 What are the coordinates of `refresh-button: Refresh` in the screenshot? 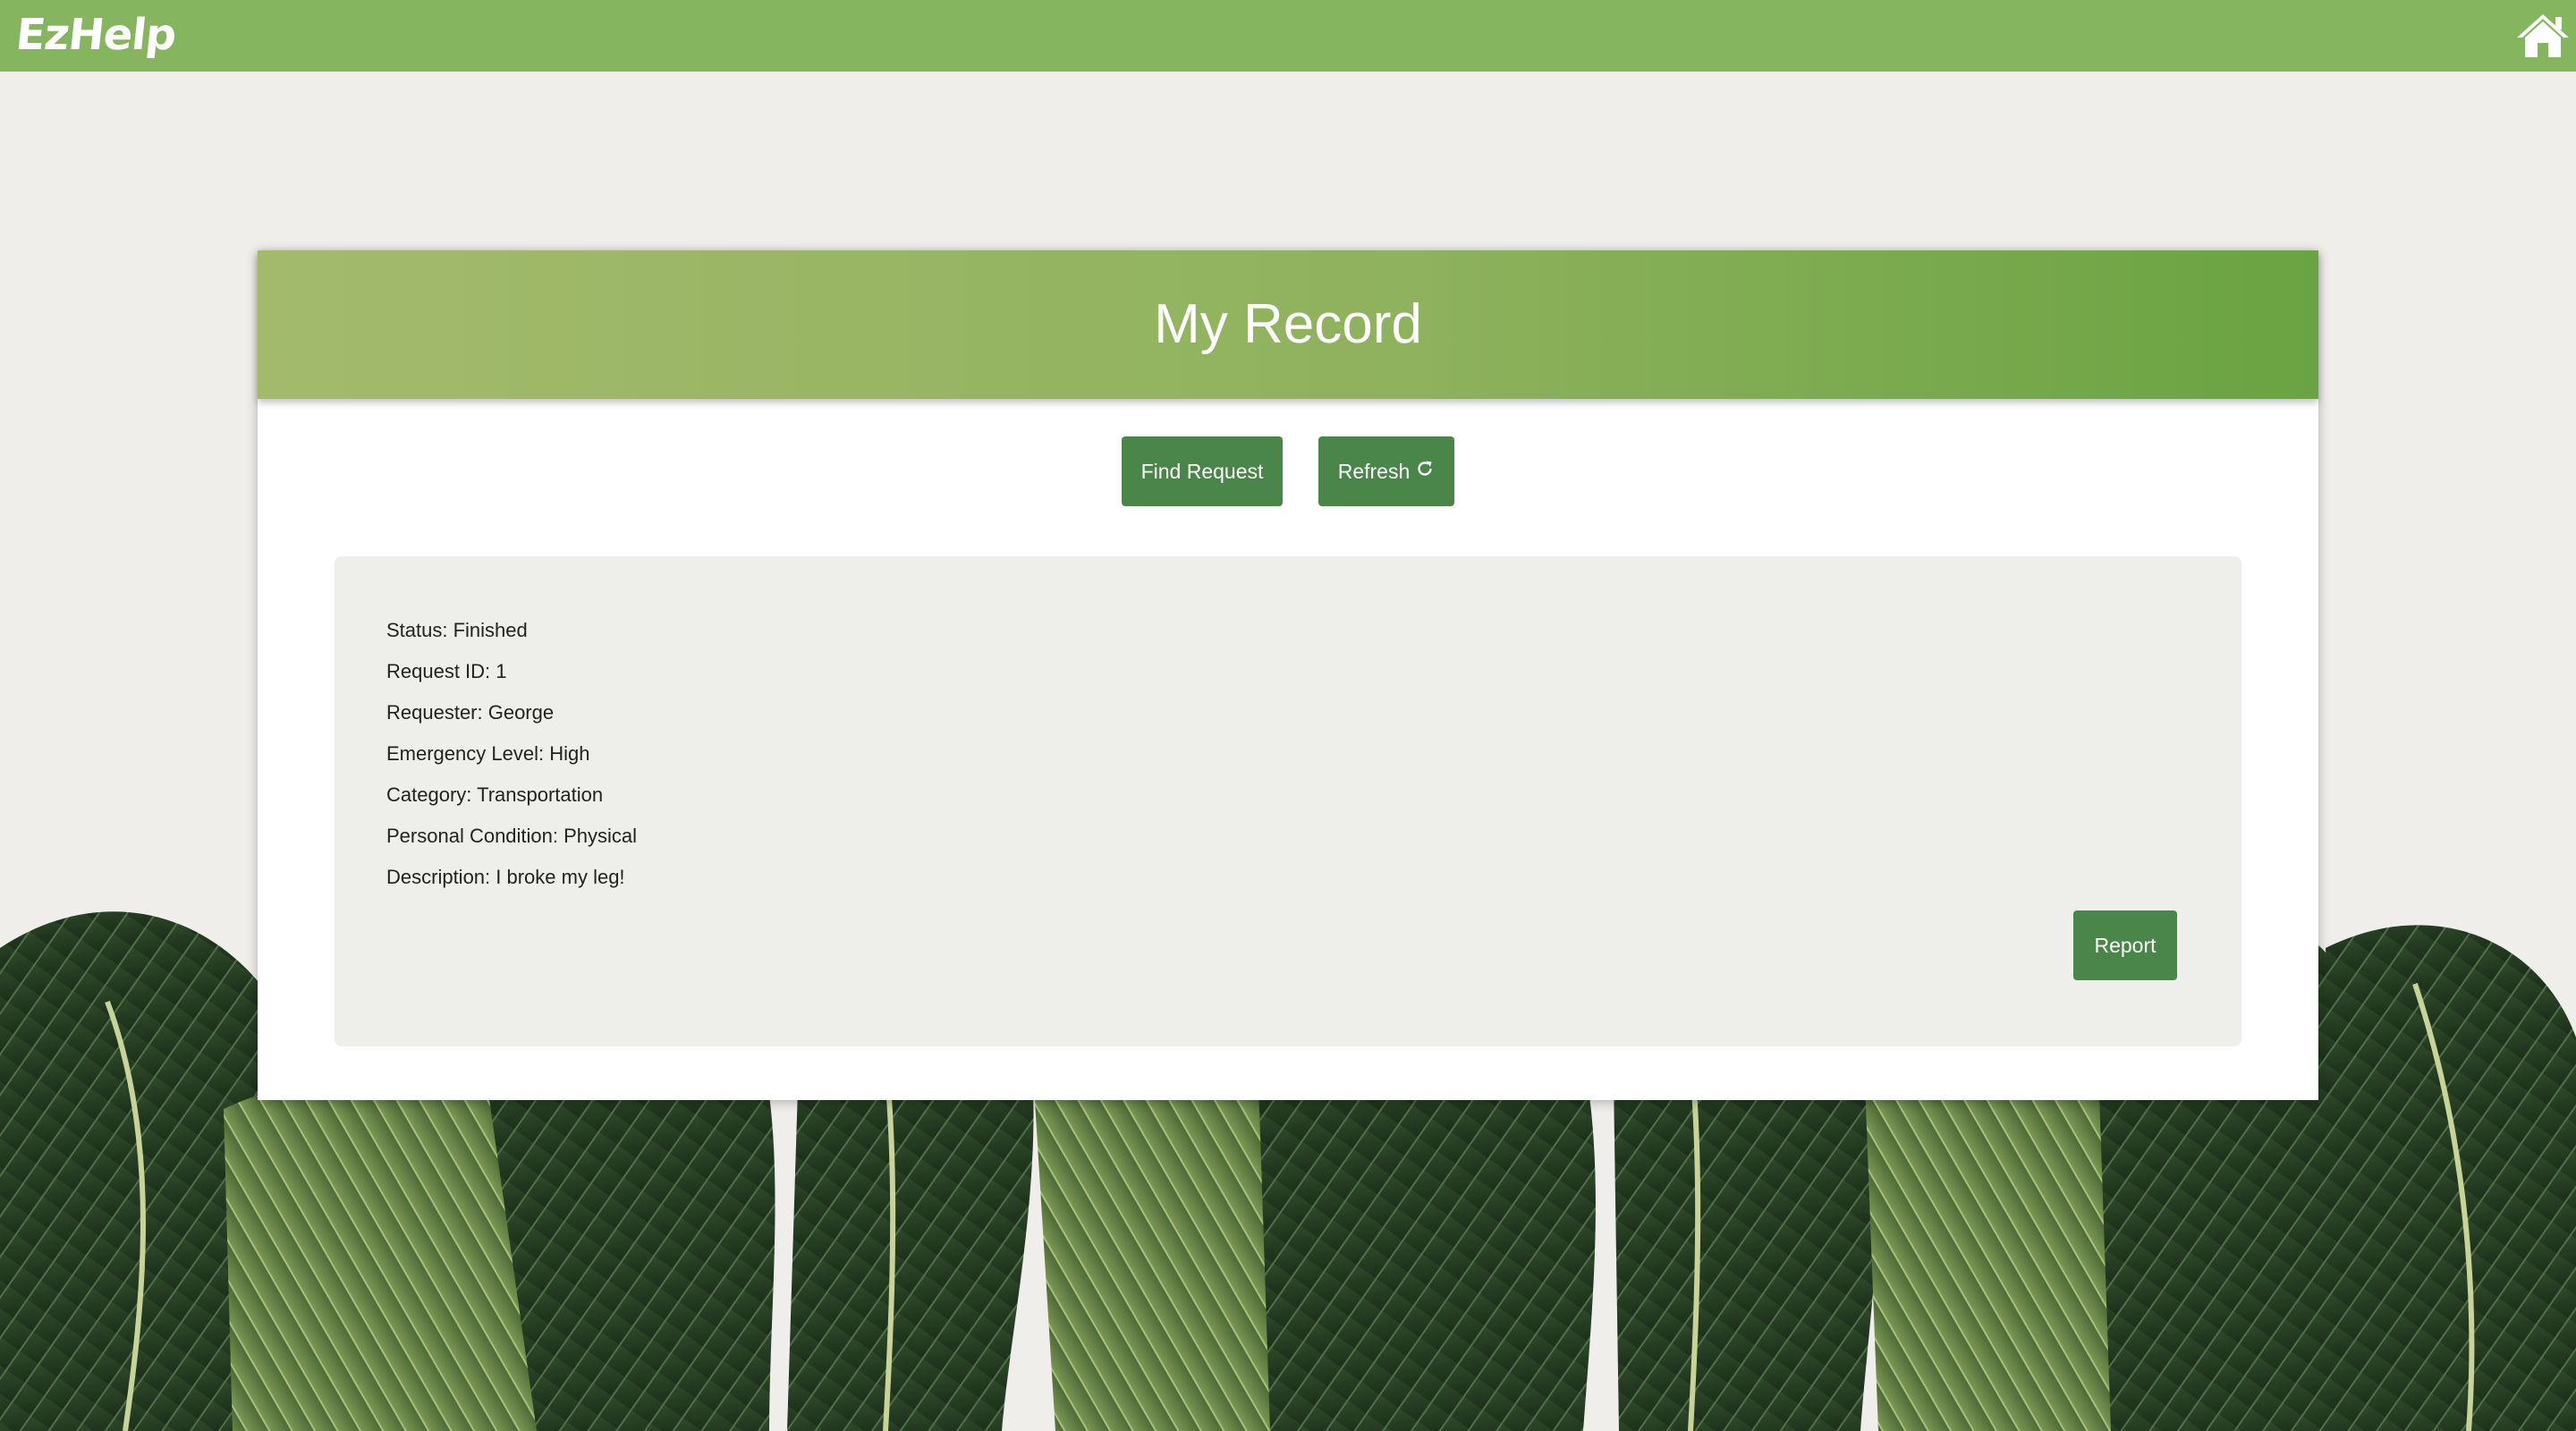 It's located at (1386, 471).